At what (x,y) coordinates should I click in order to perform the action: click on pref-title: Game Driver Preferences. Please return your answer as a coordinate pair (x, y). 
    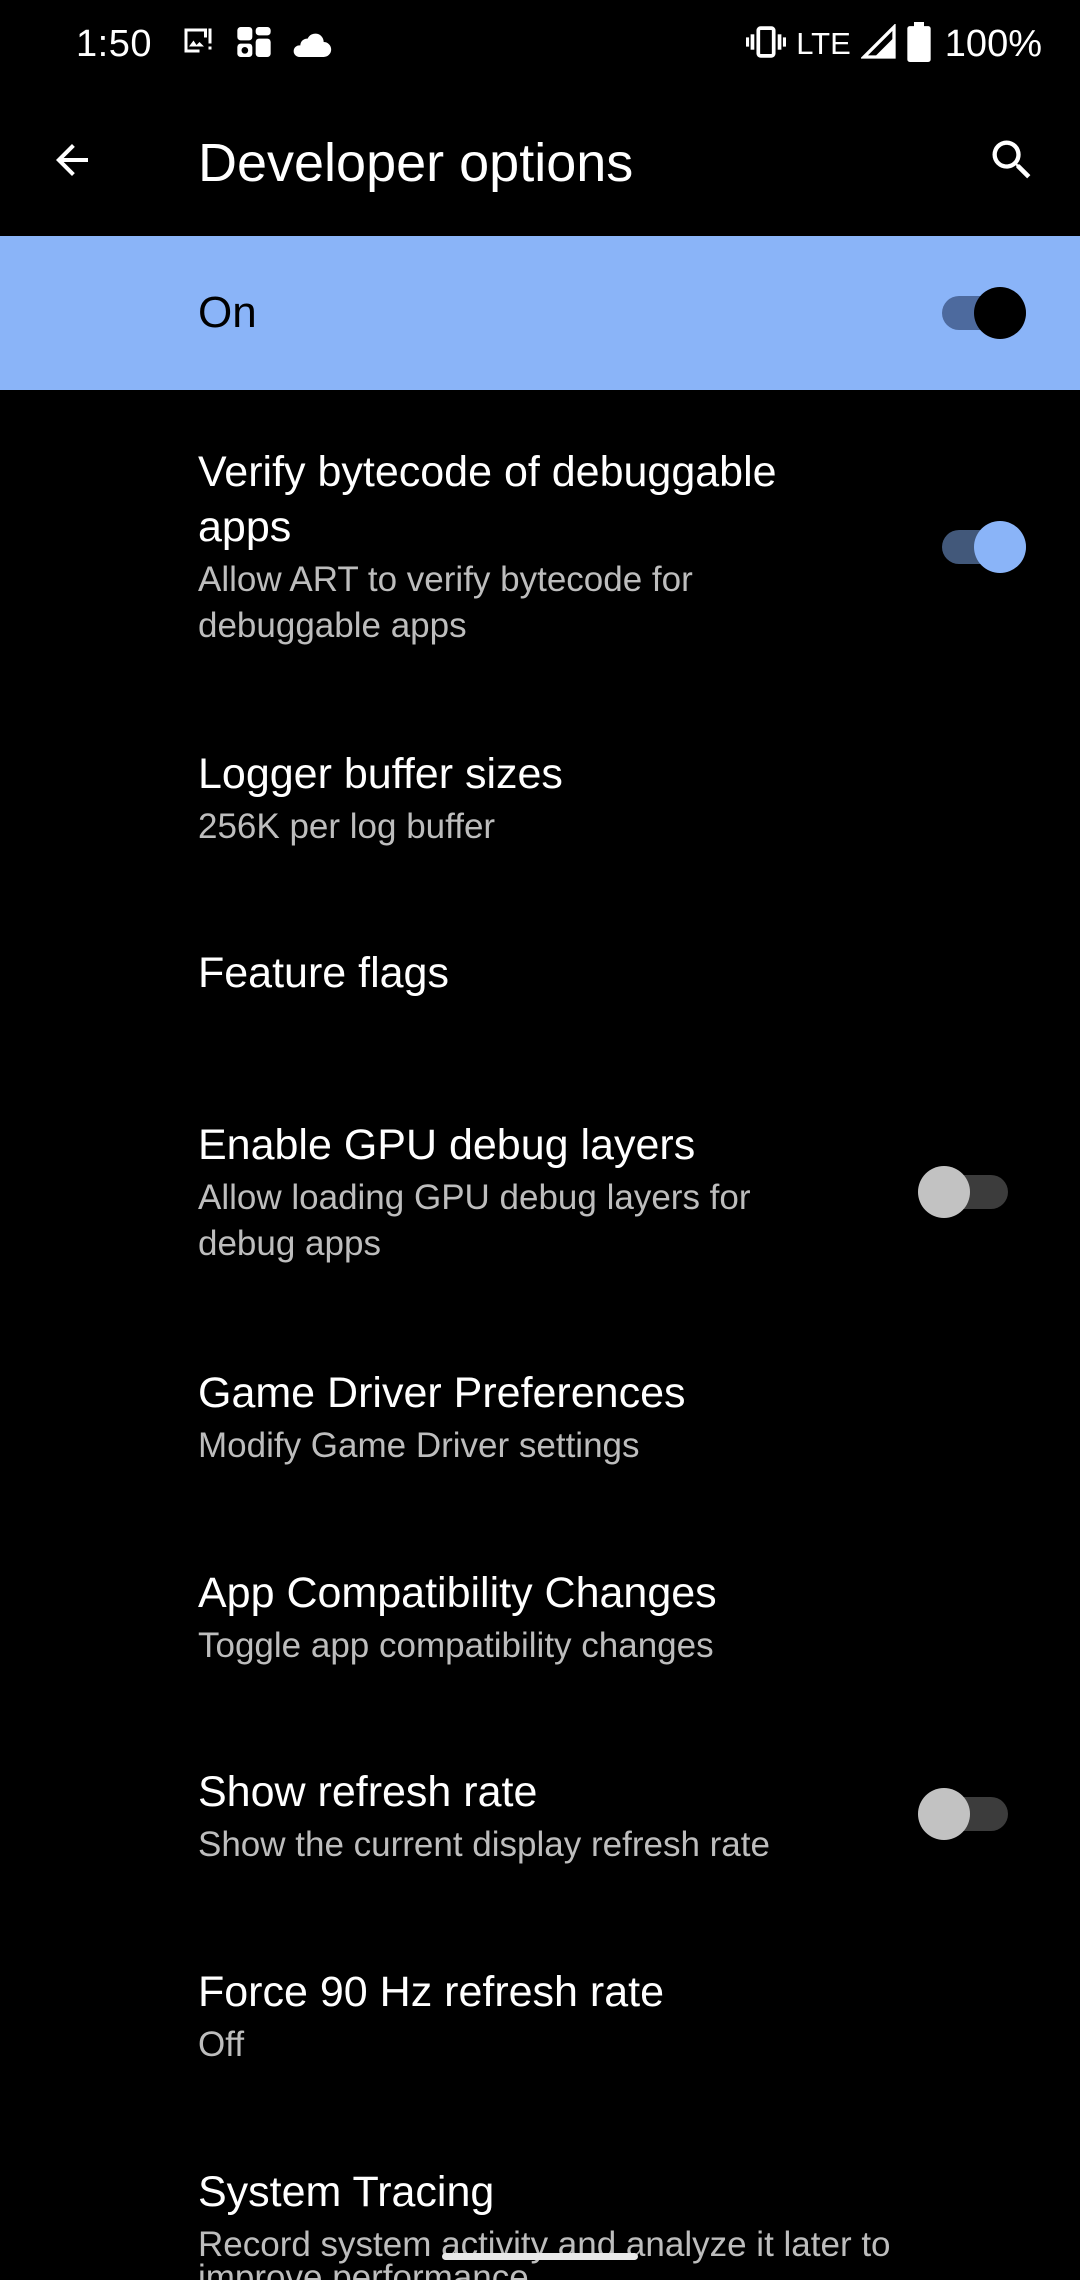
    Looking at the image, I should click on (442, 1393).